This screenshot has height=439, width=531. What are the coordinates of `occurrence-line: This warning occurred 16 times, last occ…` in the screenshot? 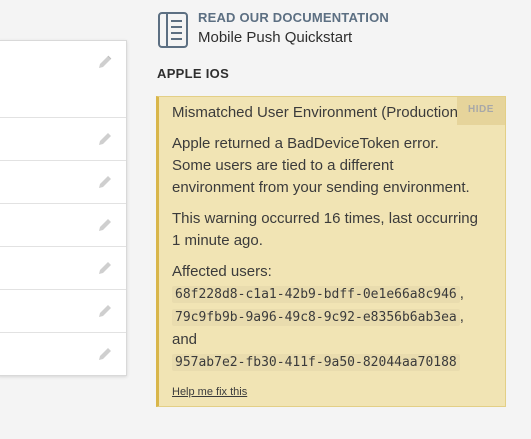 It's located at (325, 218).